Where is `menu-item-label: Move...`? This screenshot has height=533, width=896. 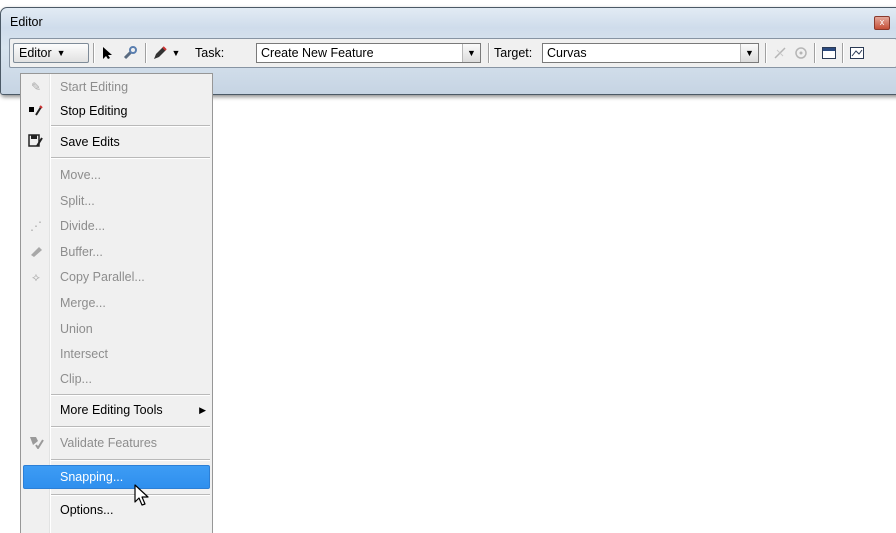
menu-item-label: Move... is located at coordinates (80, 175).